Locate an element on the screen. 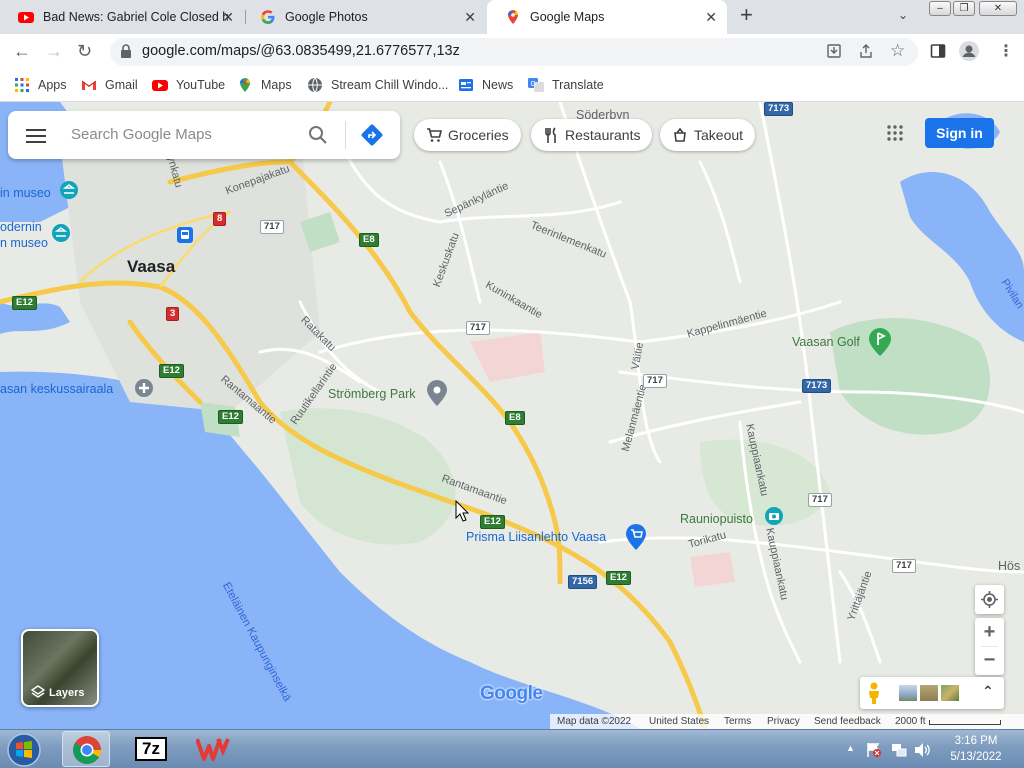 This screenshot has width=1024, height=768. tab-google-maps: Google Maps ✕ is located at coordinates (607, 17).